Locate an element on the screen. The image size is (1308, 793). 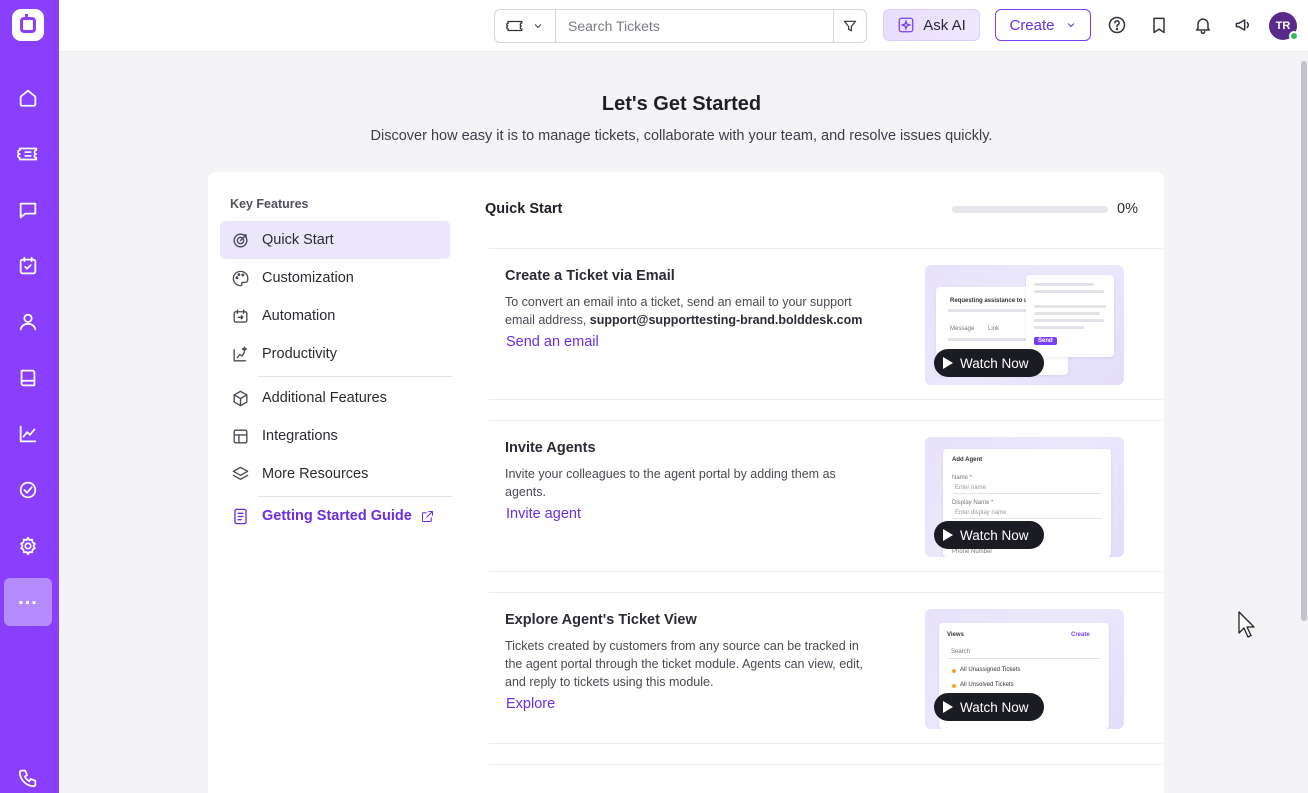
chat-icon is located at coordinates (28, 210).